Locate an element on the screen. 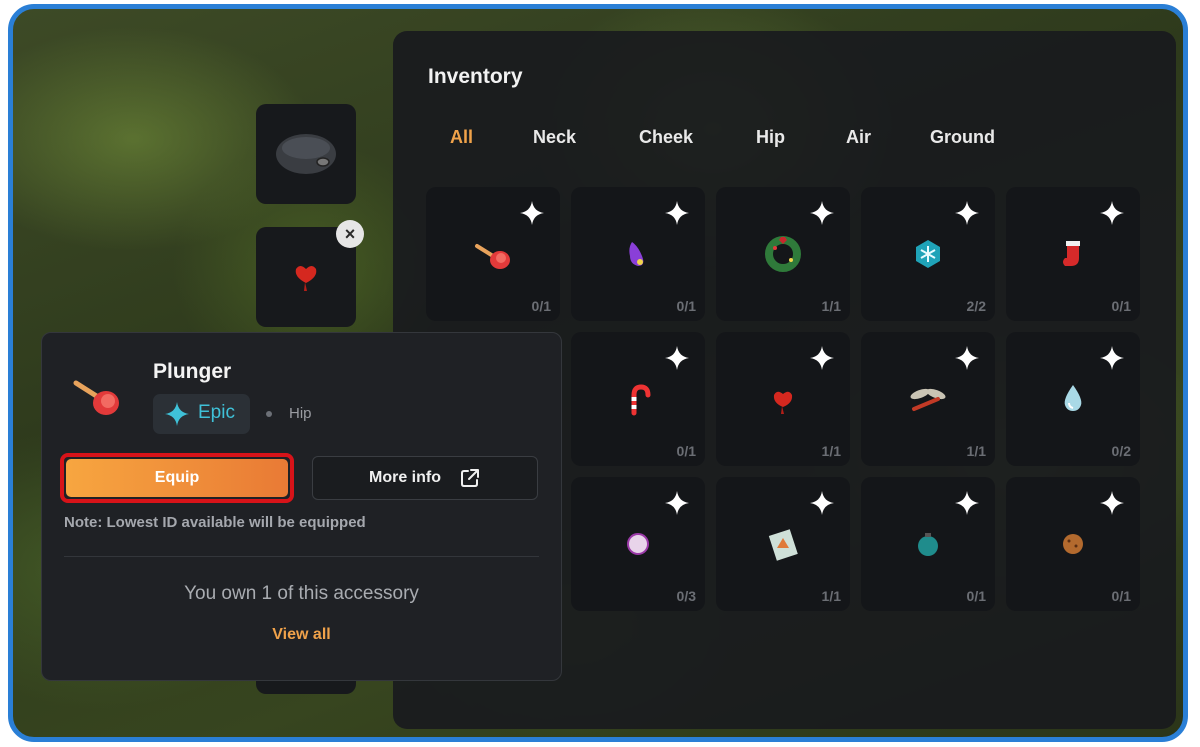 Image resolution: width=1200 pixels, height=747 pixels. external-link-icon is located at coordinates (470, 478).